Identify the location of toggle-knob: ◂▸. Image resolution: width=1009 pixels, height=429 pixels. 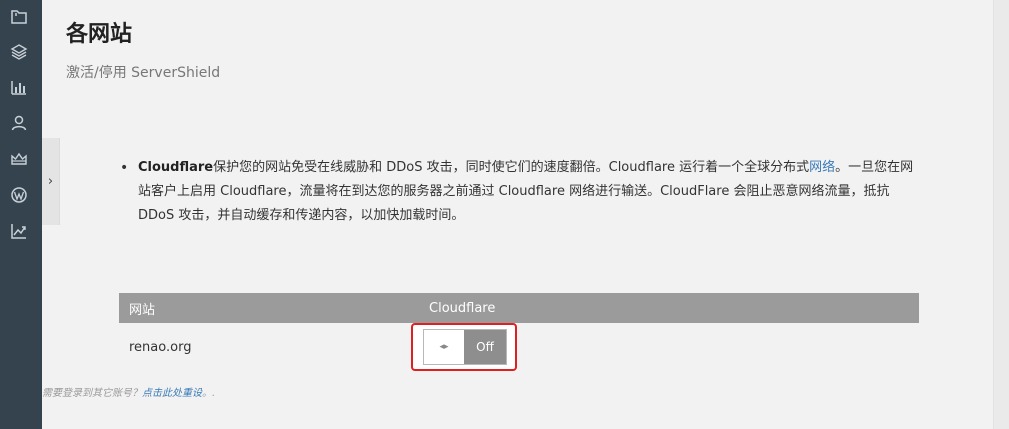
(444, 347).